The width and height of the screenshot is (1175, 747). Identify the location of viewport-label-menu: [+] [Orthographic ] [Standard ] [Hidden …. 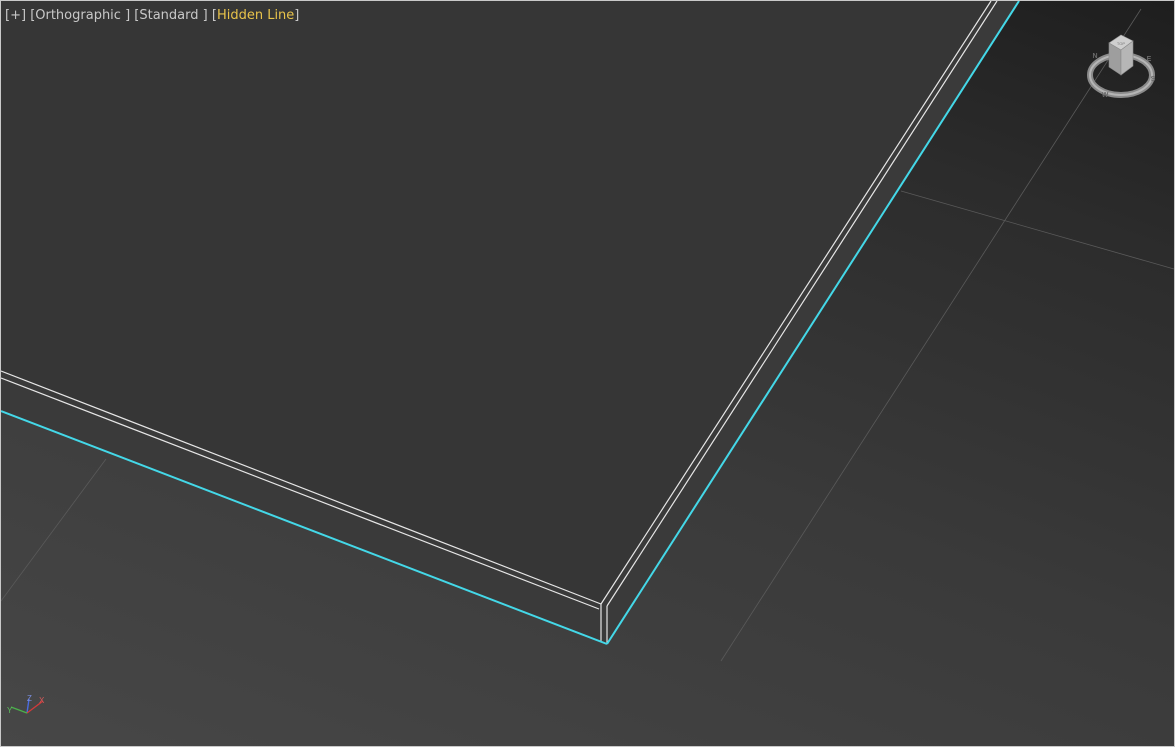
(152, 15).